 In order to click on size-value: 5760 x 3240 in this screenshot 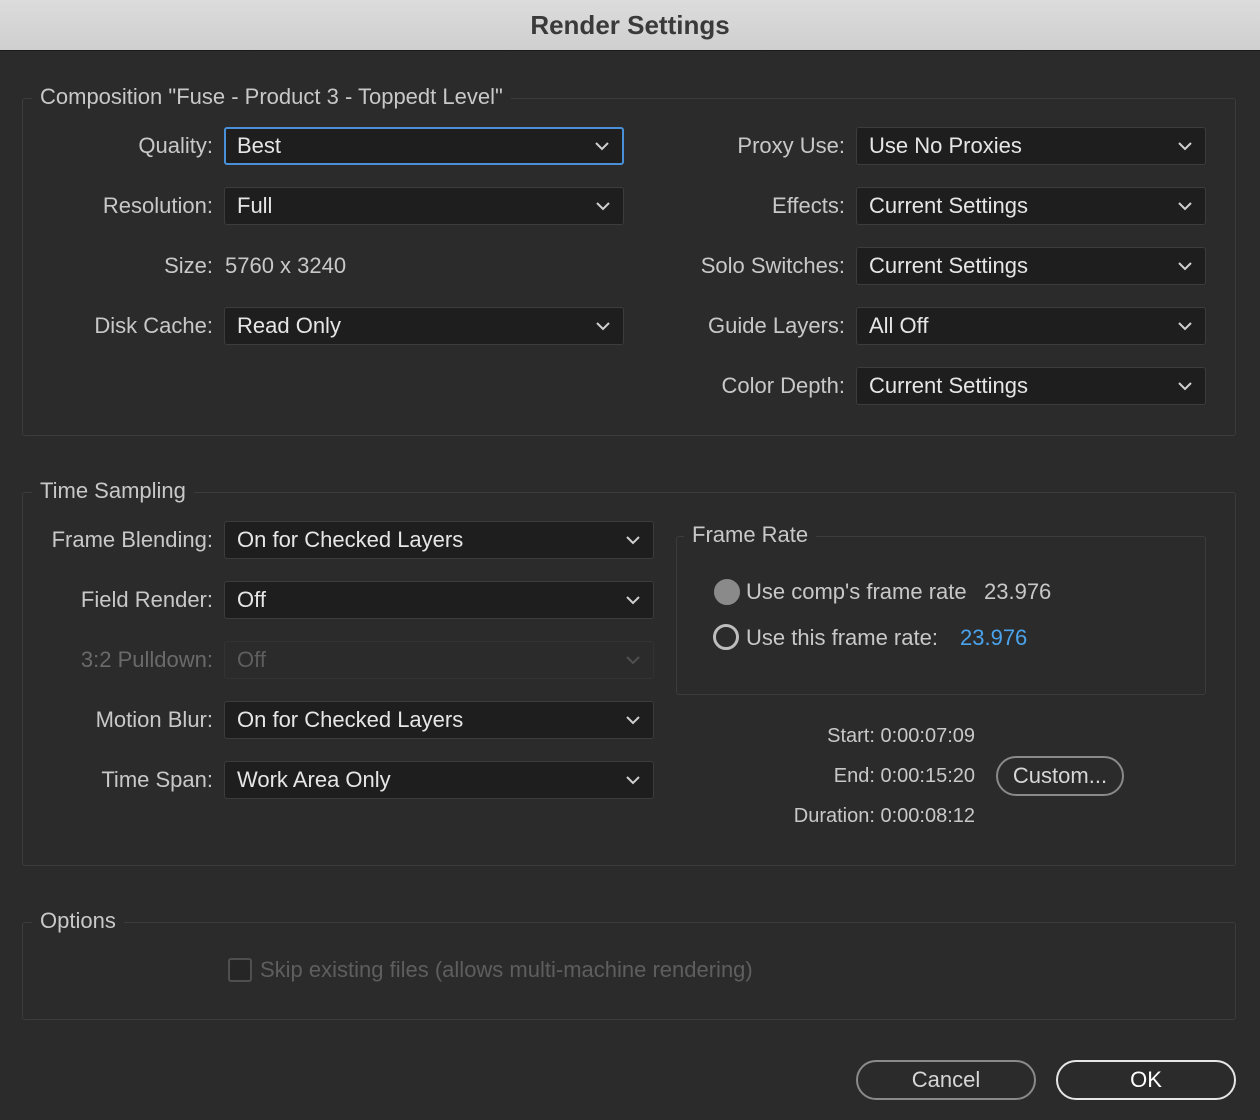, I will do `click(286, 265)`.